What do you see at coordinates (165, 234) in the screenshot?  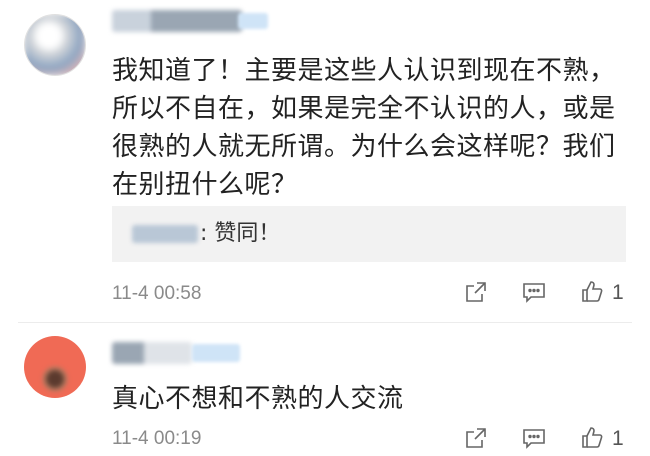 I see `reply-username-redacted` at bounding box center [165, 234].